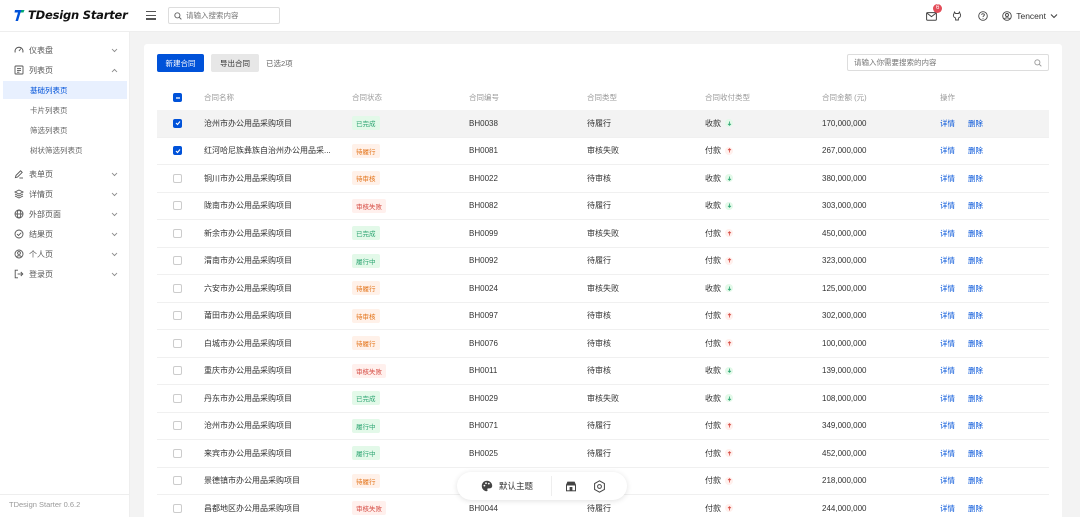 The image size is (1080, 517). What do you see at coordinates (235, 63) in the screenshot?
I see `export-contract-button: 导出合同` at bounding box center [235, 63].